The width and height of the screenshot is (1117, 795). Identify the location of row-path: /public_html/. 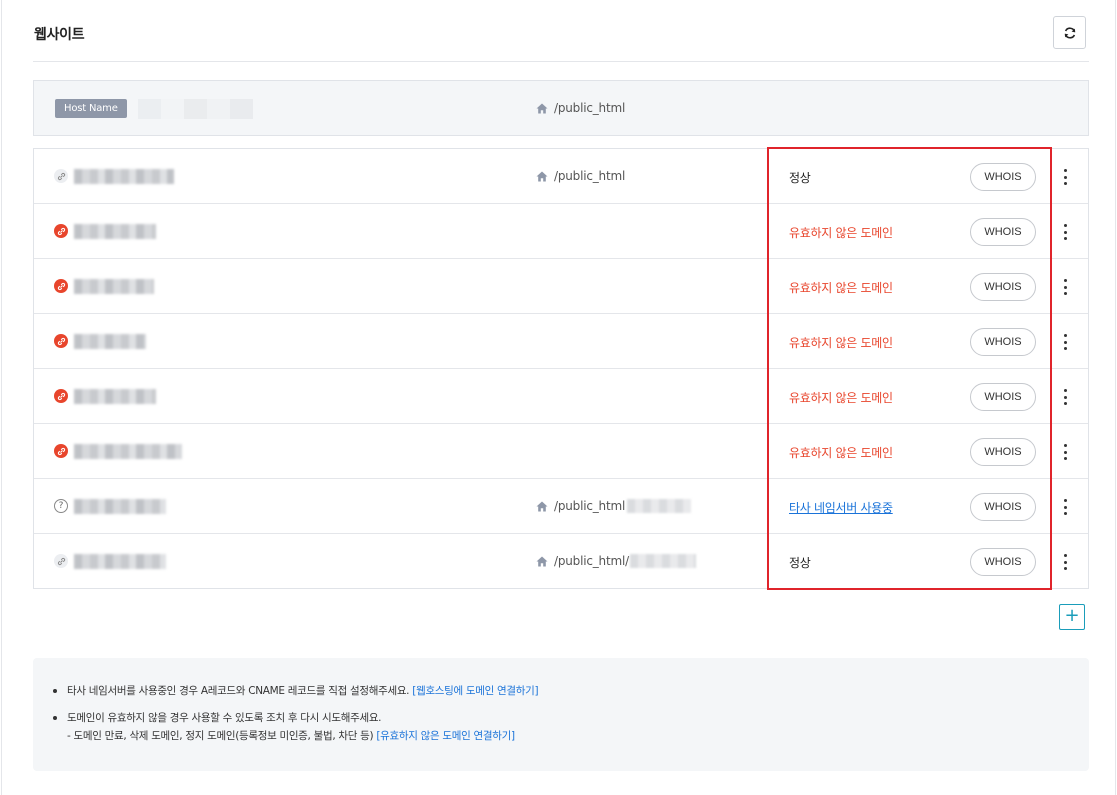
(616, 561).